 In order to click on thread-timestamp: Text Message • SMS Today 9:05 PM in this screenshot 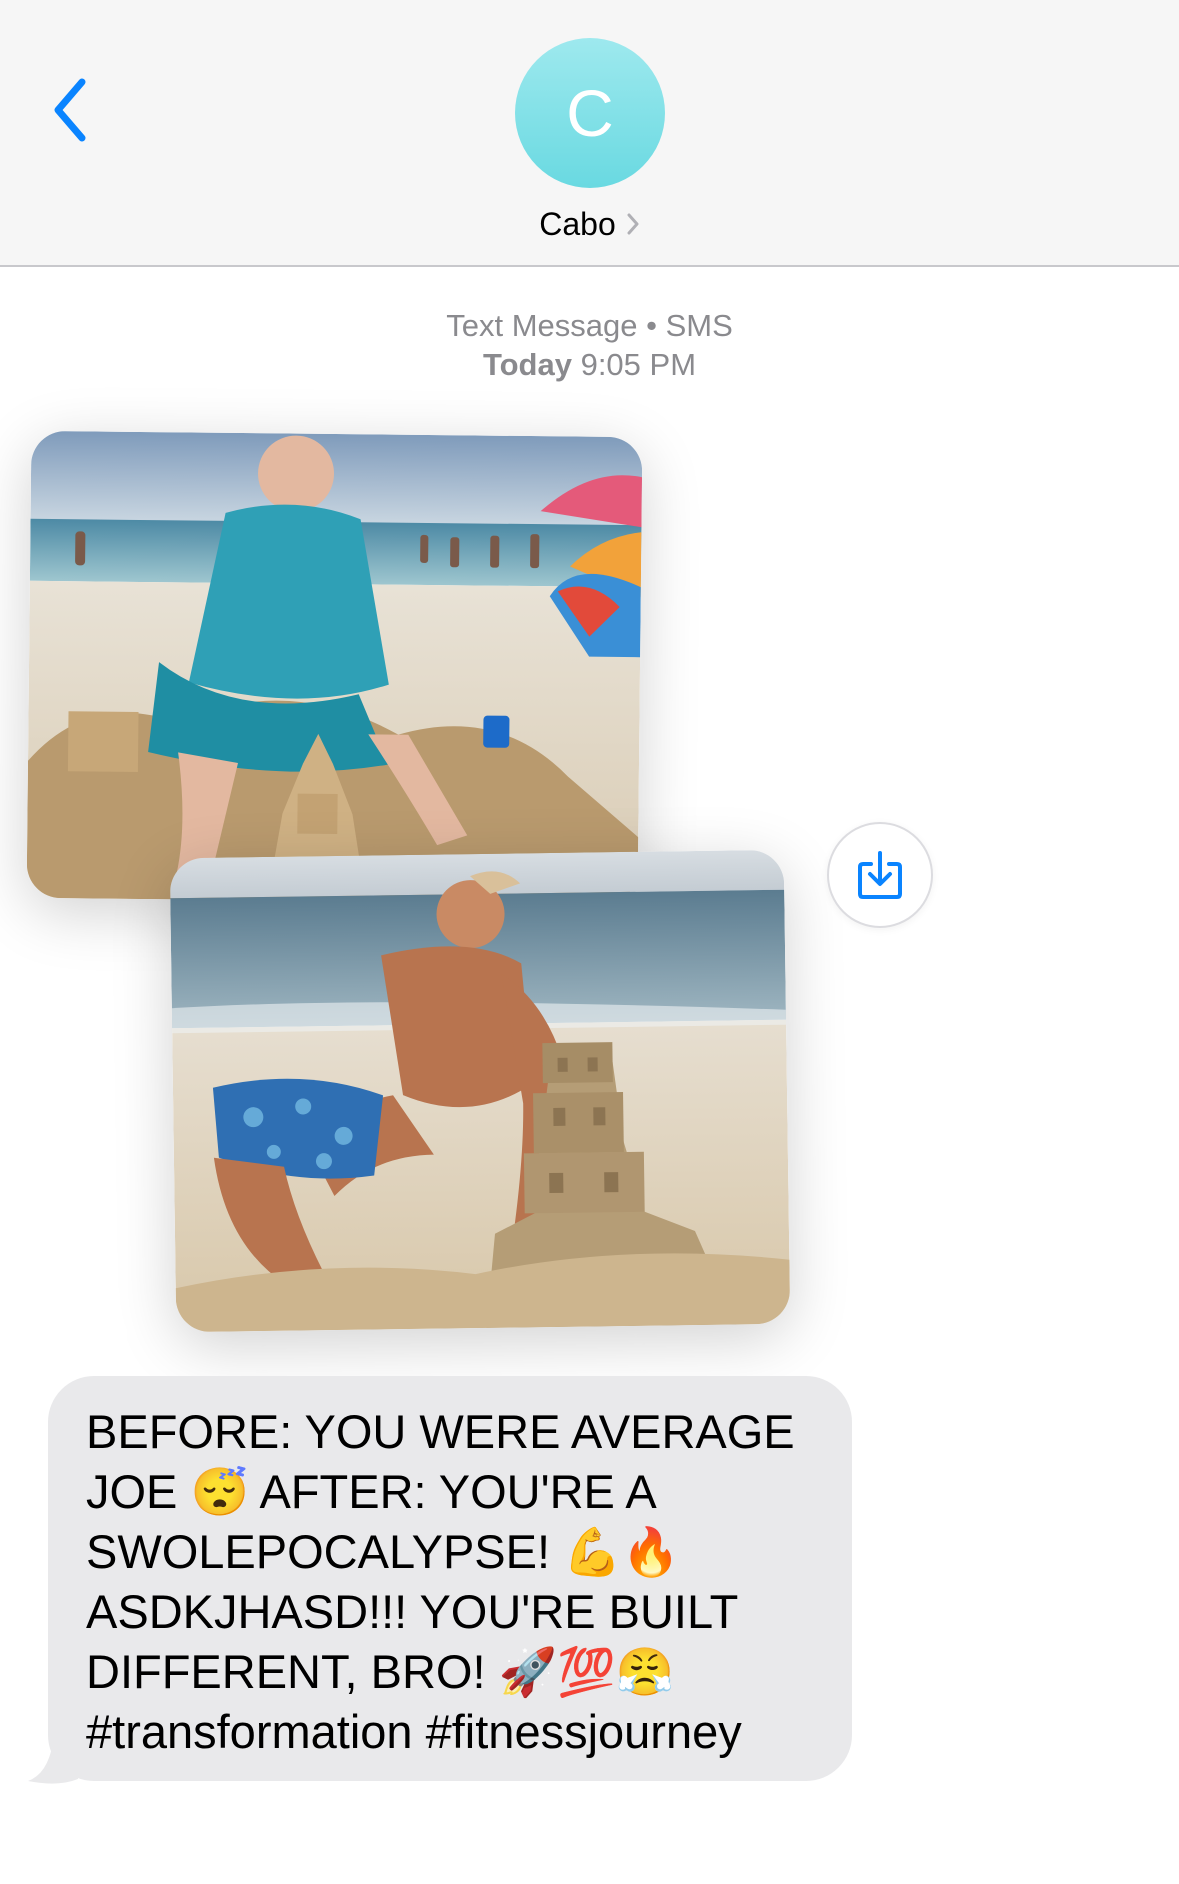, I will do `click(589, 345)`.